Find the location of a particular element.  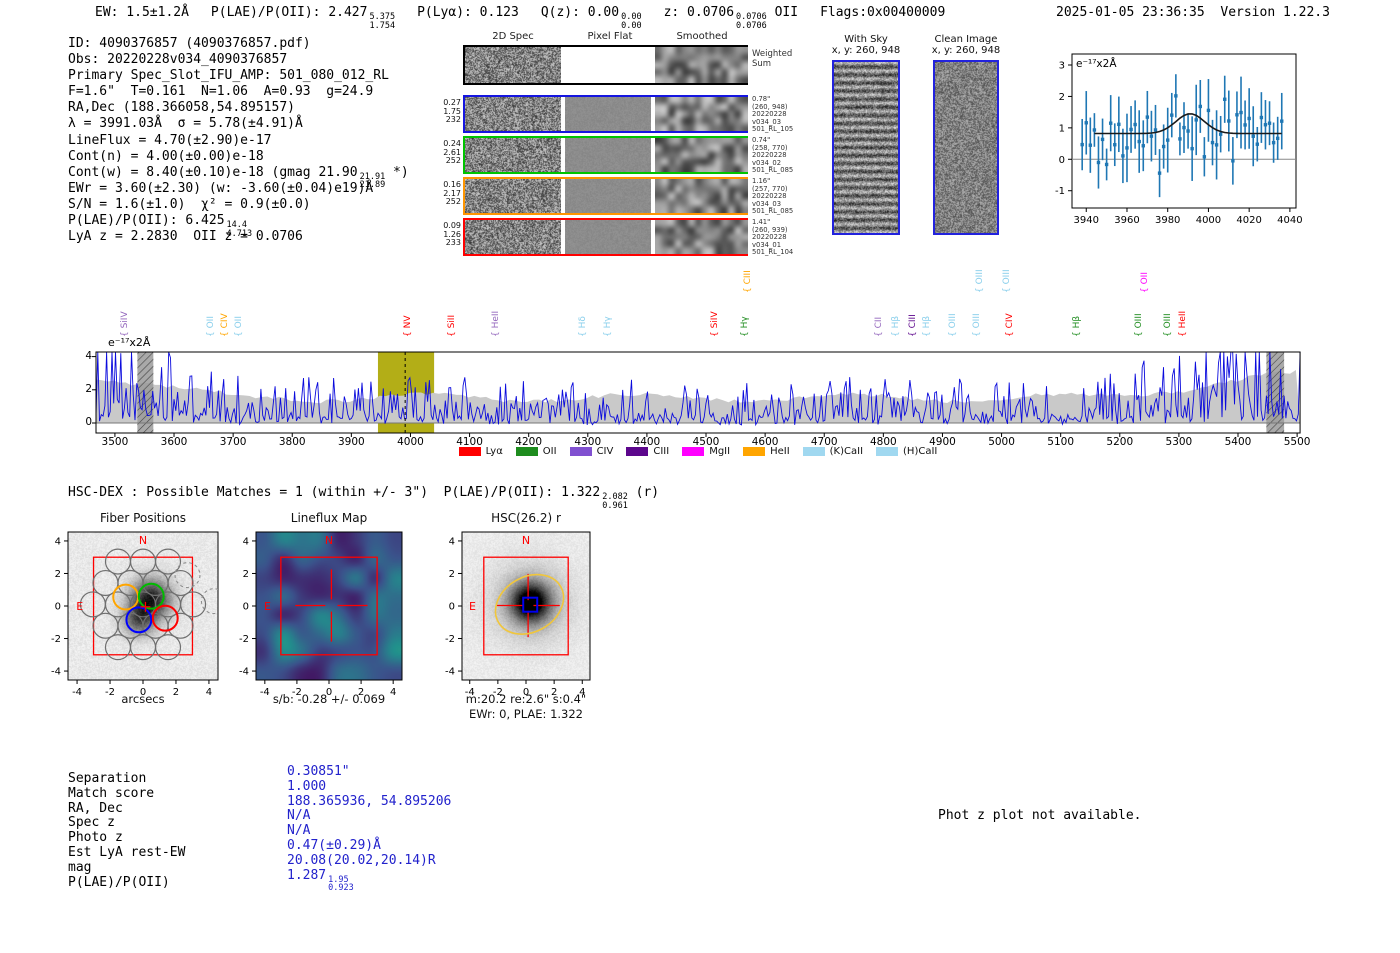

hsc-summary-0-frac: 2.082 0.961 is located at coordinates (615, 501).